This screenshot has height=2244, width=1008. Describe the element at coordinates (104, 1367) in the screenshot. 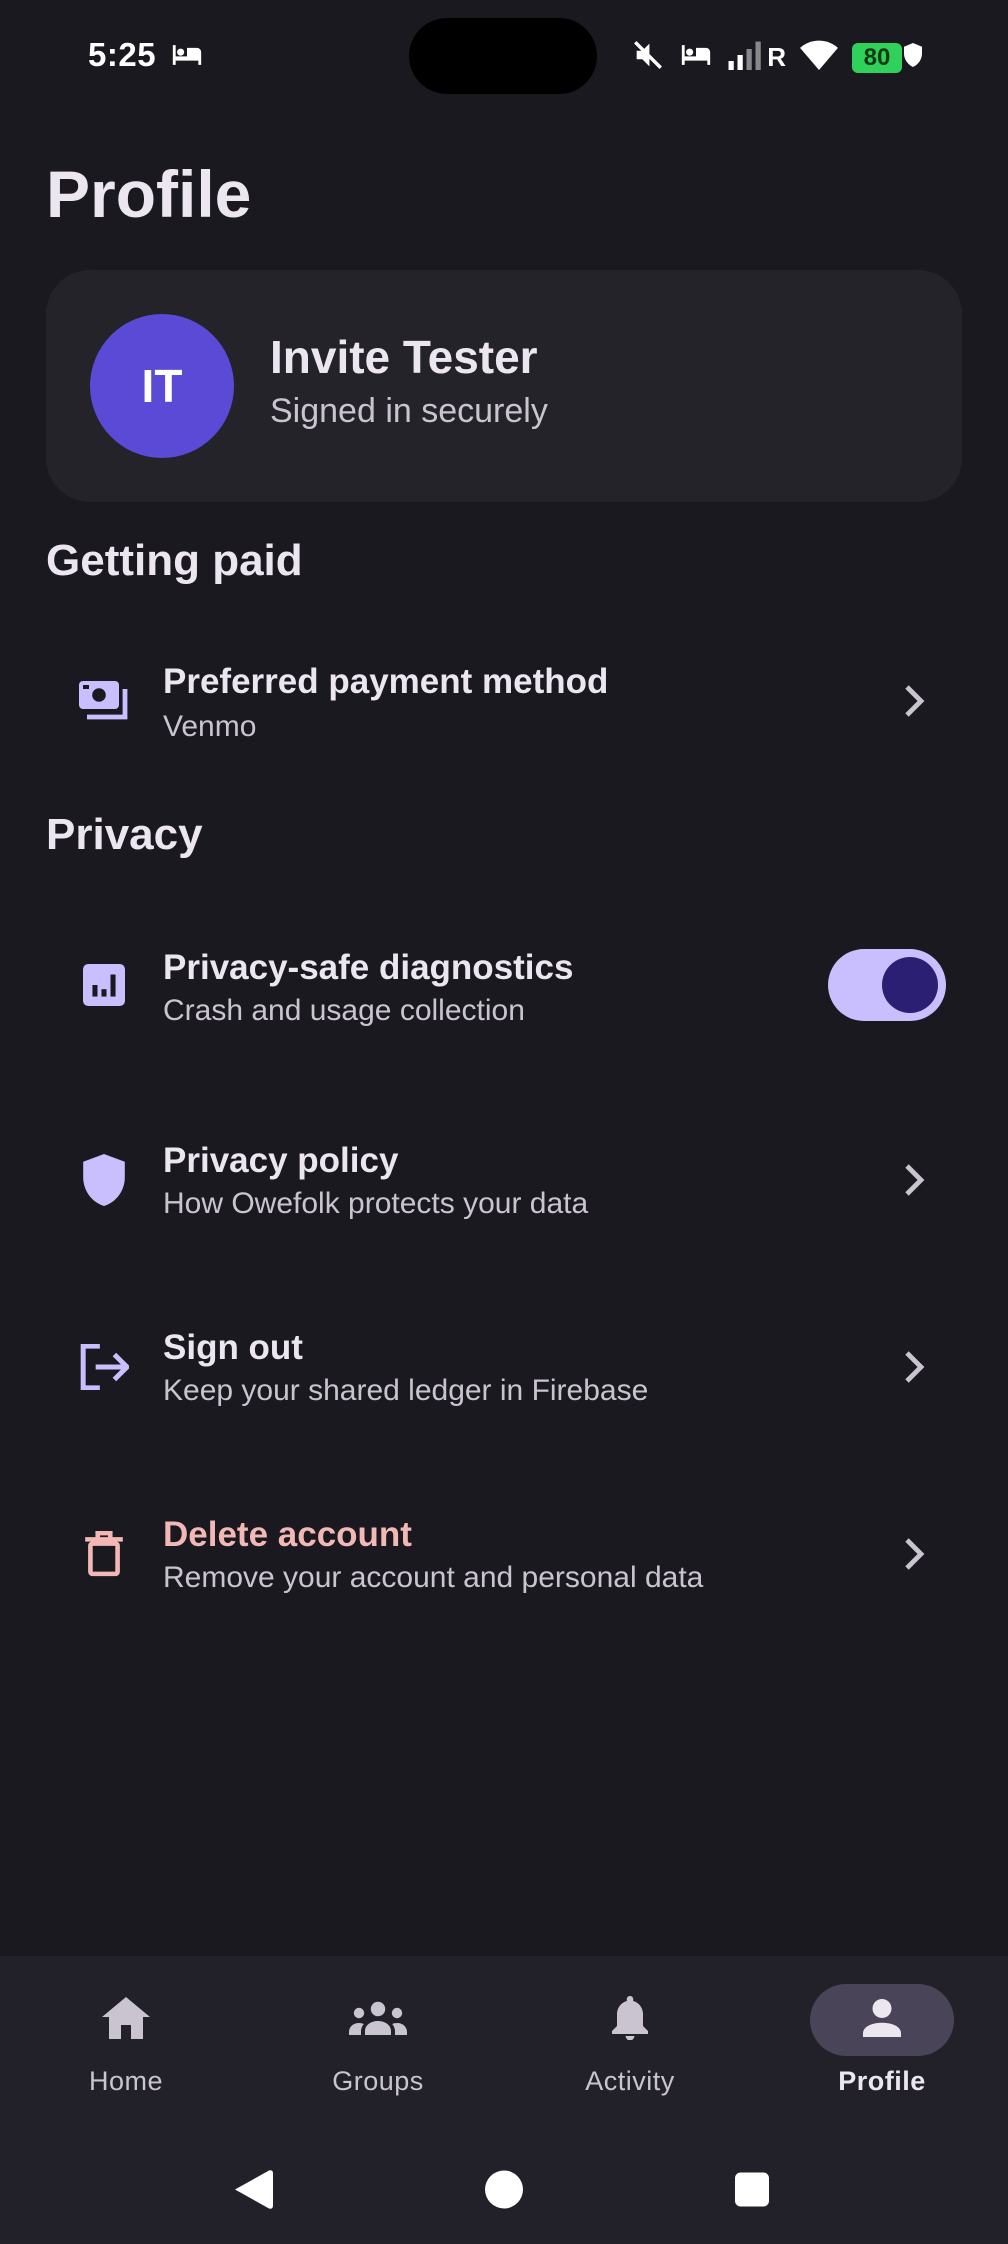

I see `logout-icon` at that location.